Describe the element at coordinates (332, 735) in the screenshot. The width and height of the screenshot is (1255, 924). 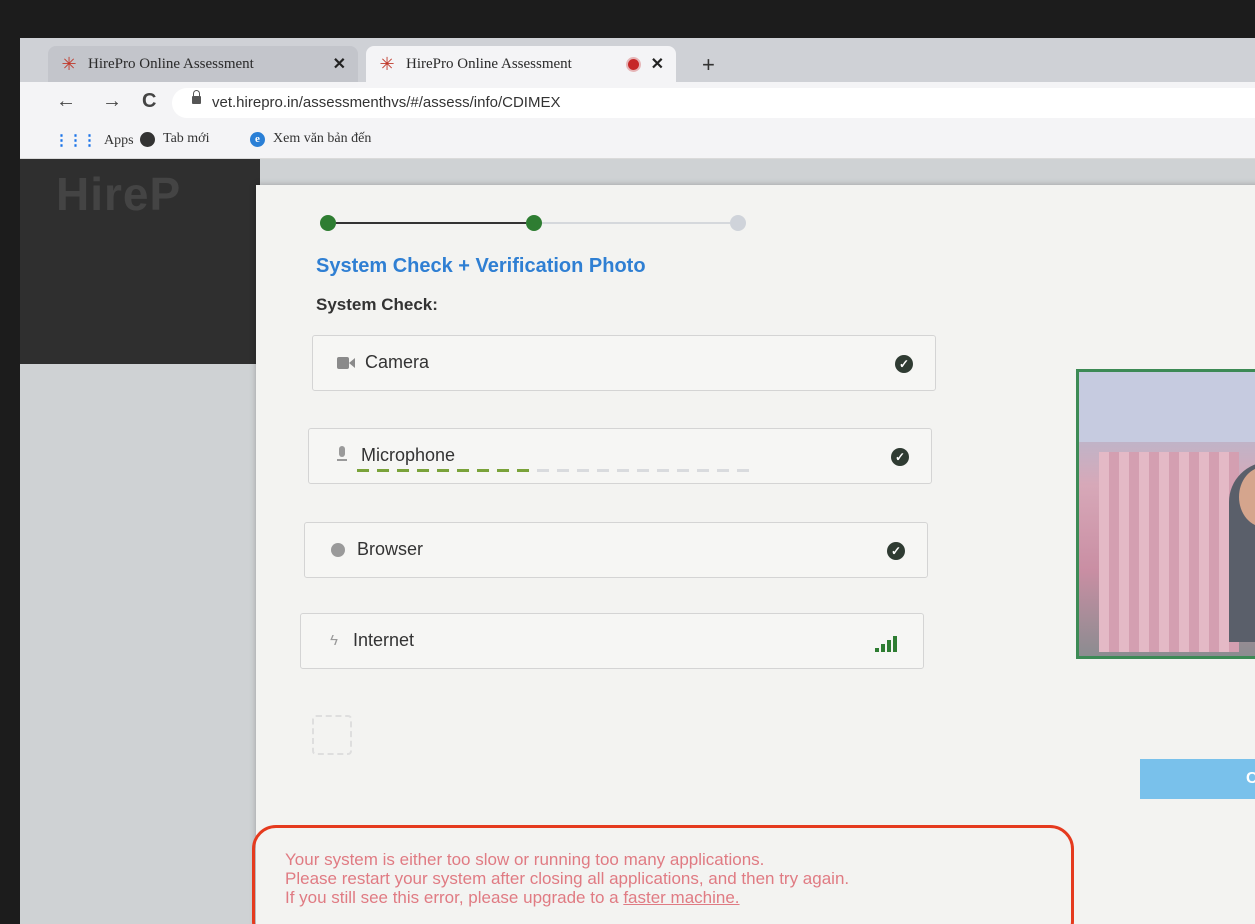
I see `loading-placeholder-icon` at that location.